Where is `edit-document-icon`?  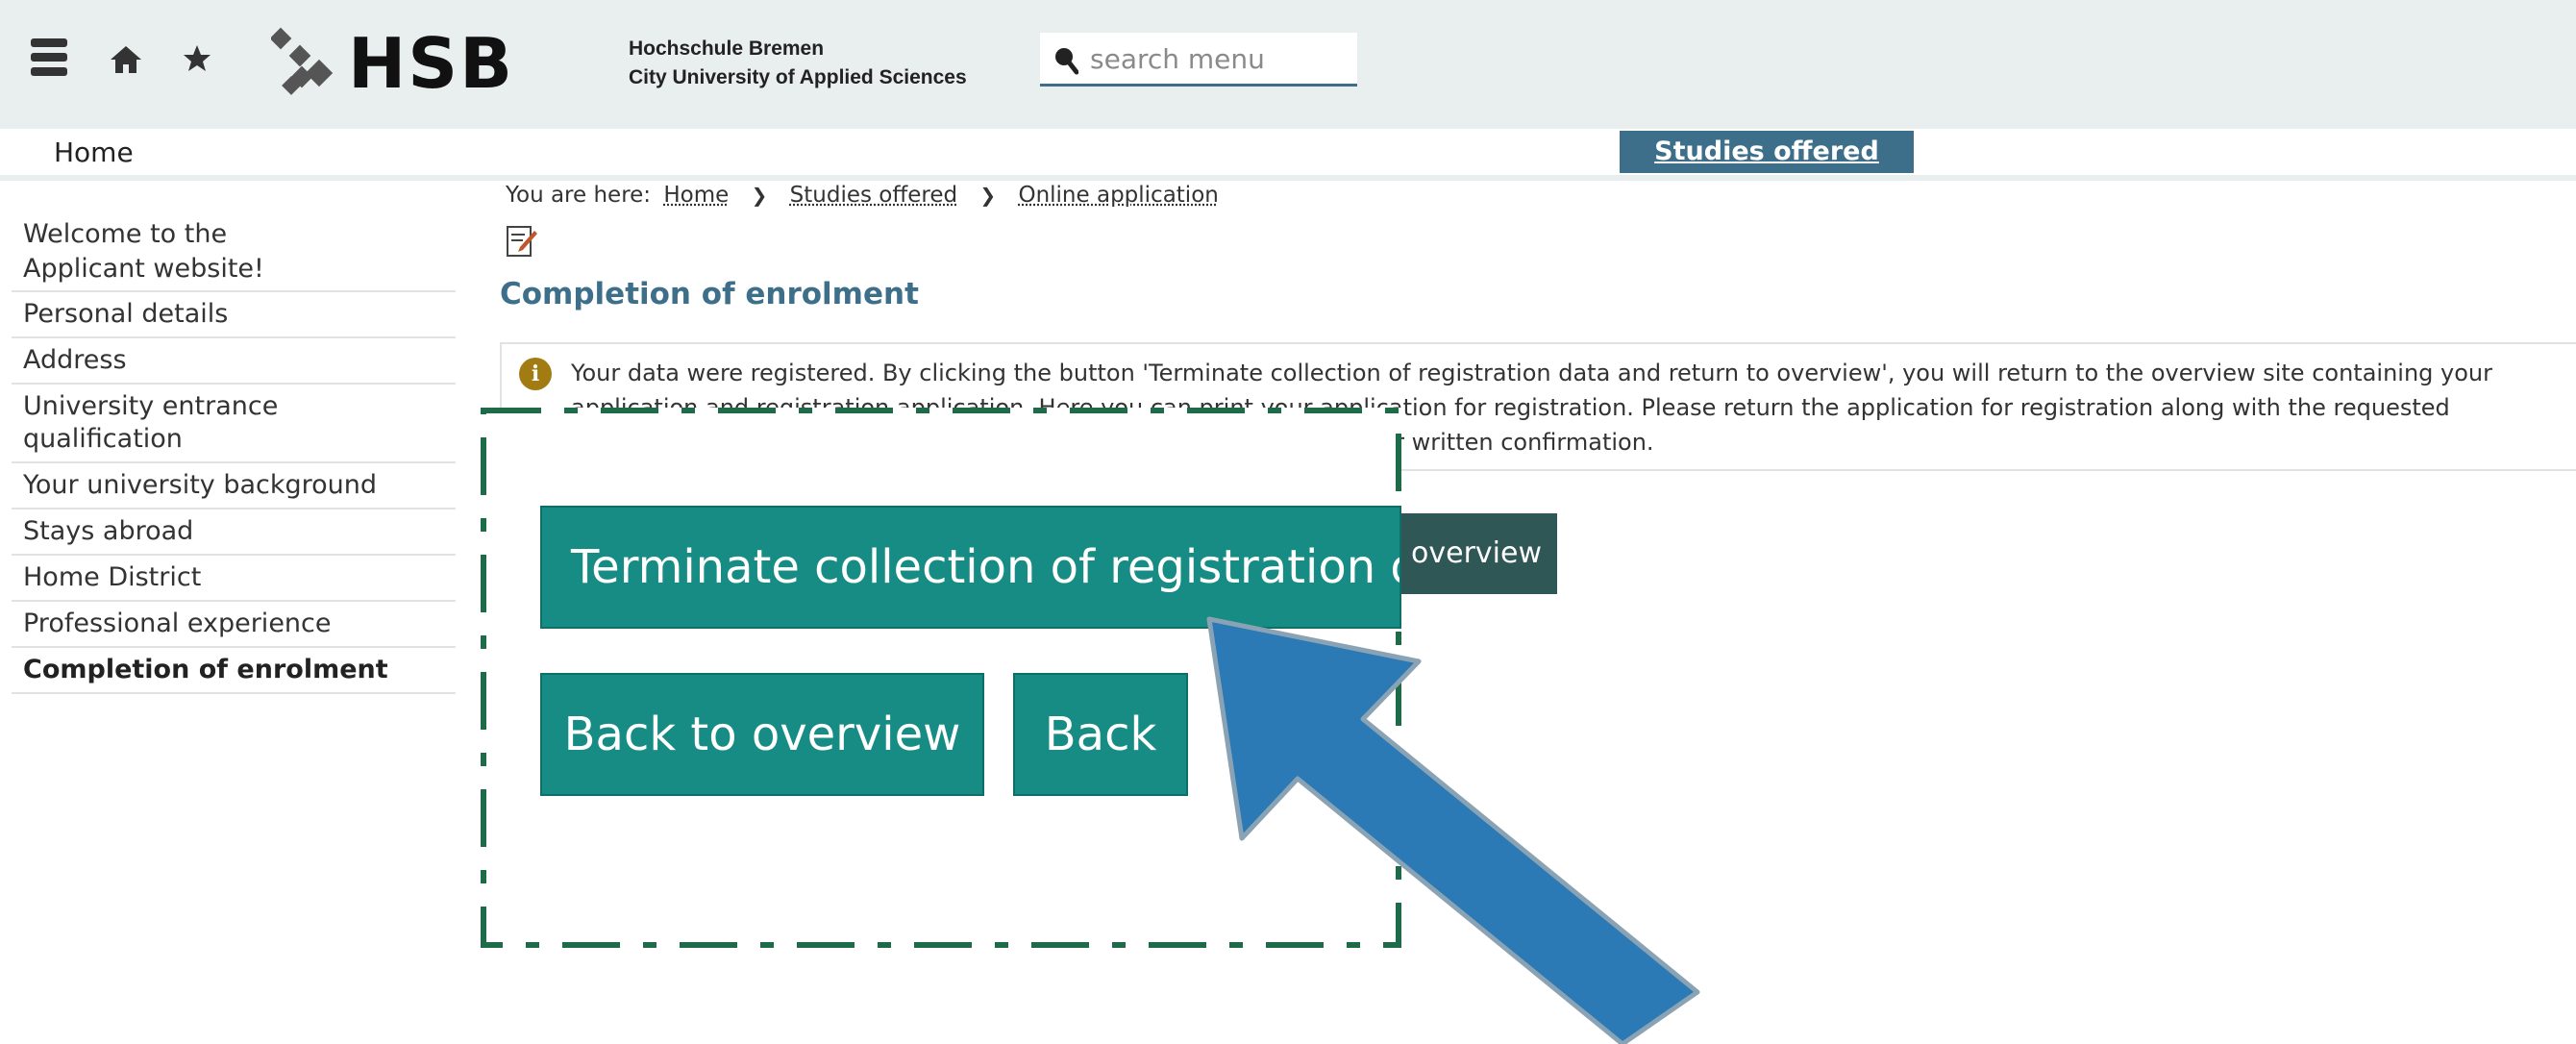 edit-document-icon is located at coordinates (522, 242).